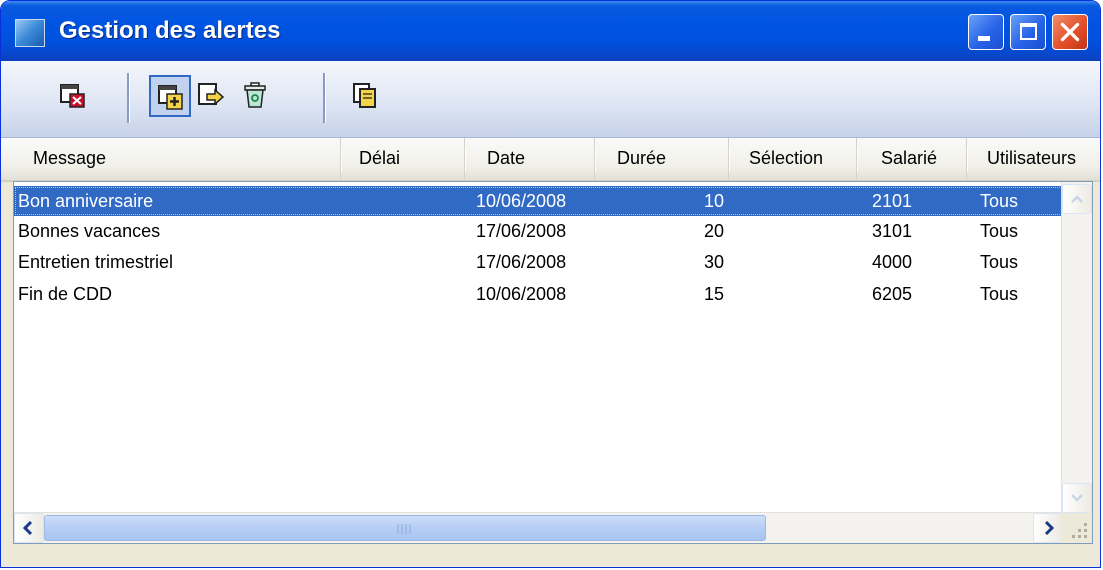 This screenshot has height=570, width=1103. I want to click on minimize-button, so click(986, 32).